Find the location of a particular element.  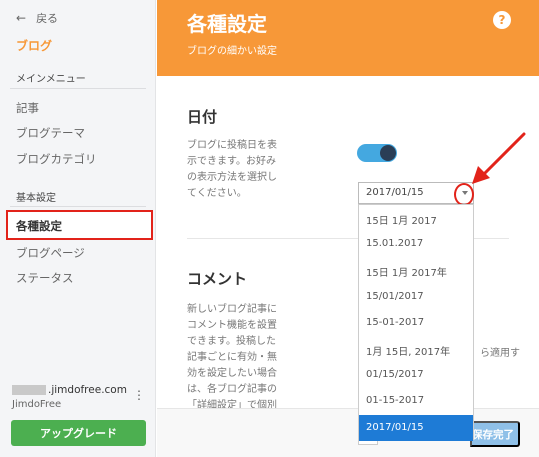

sidebar-item-blog-theme: ブログテーマ is located at coordinates (50, 133).